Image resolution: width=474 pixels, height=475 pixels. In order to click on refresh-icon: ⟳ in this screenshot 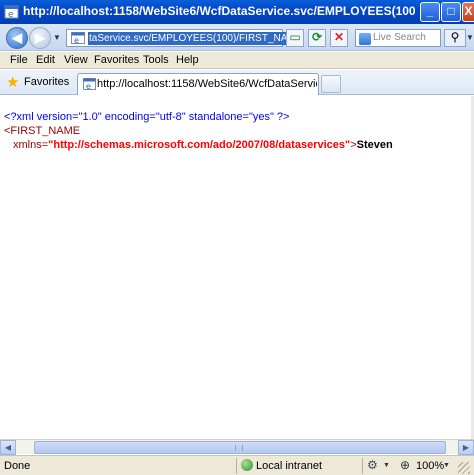, I will do `click(317, 38)`.